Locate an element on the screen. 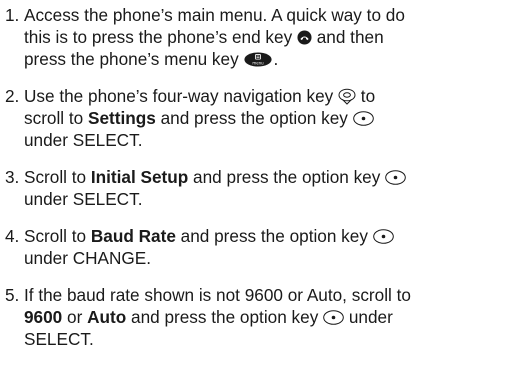  step-text: under is located at coordinates (368, 317).